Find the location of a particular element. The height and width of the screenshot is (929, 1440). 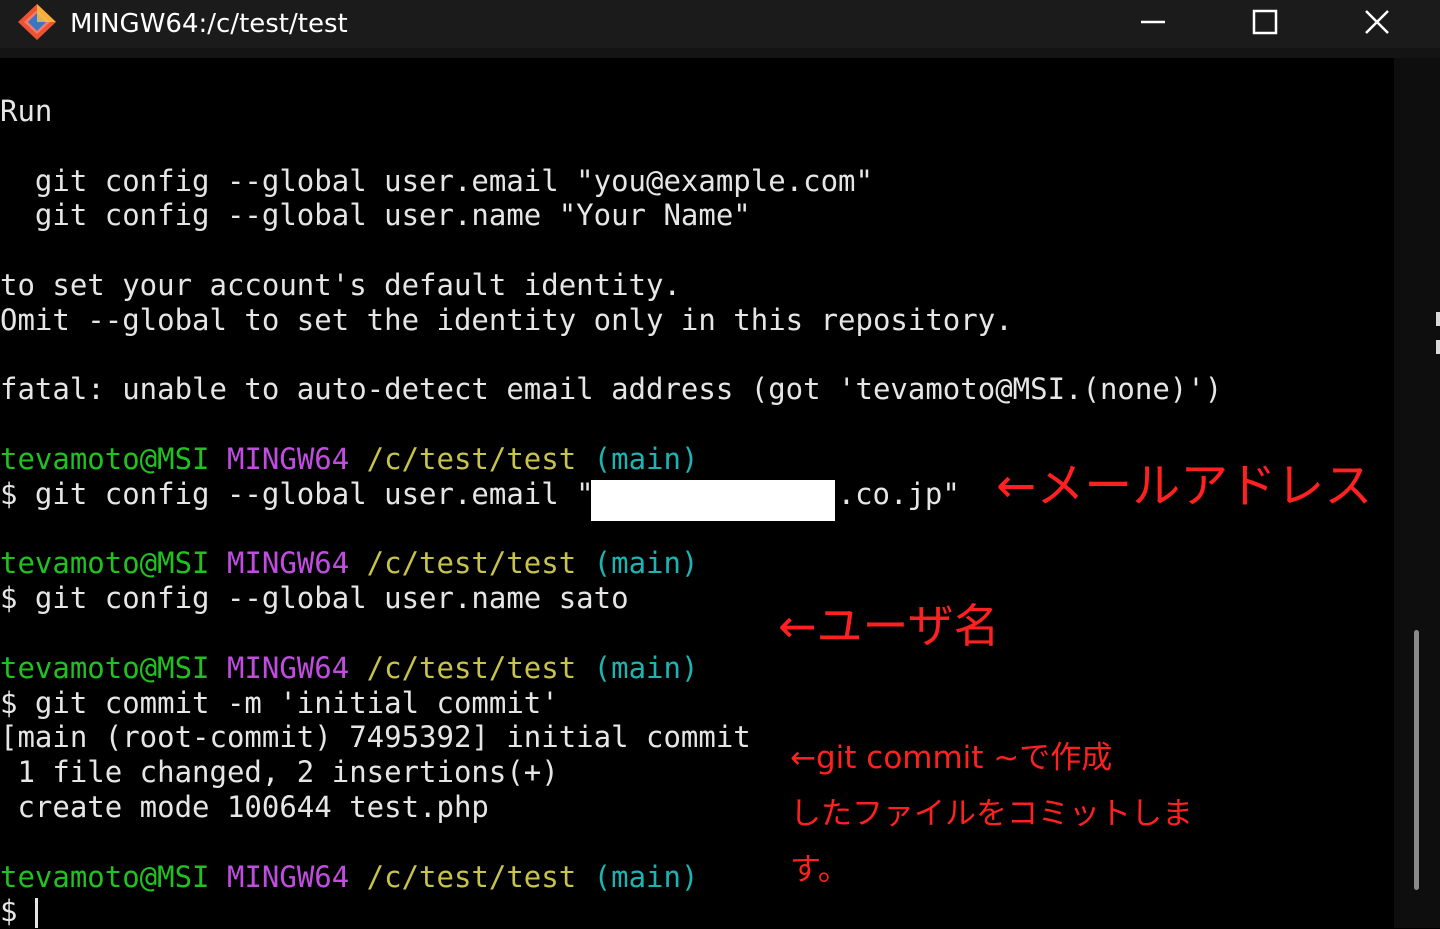

minimize-button is located at coordinates (1153, 22).